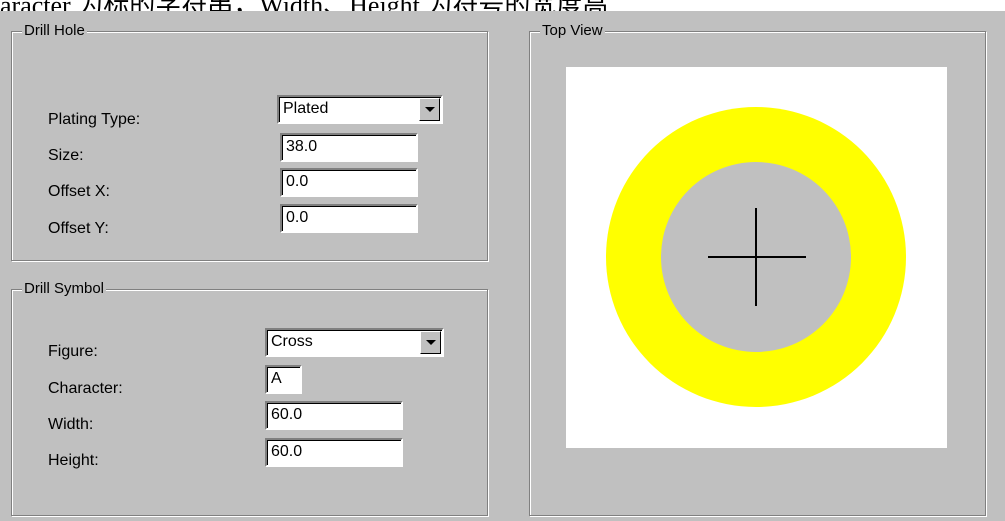 The image size is (1005, 521). What do you see at coordinates (572, 31) in the screenshot?
I see `top-view-group-title: Top View` at bounding box center [572, 31].